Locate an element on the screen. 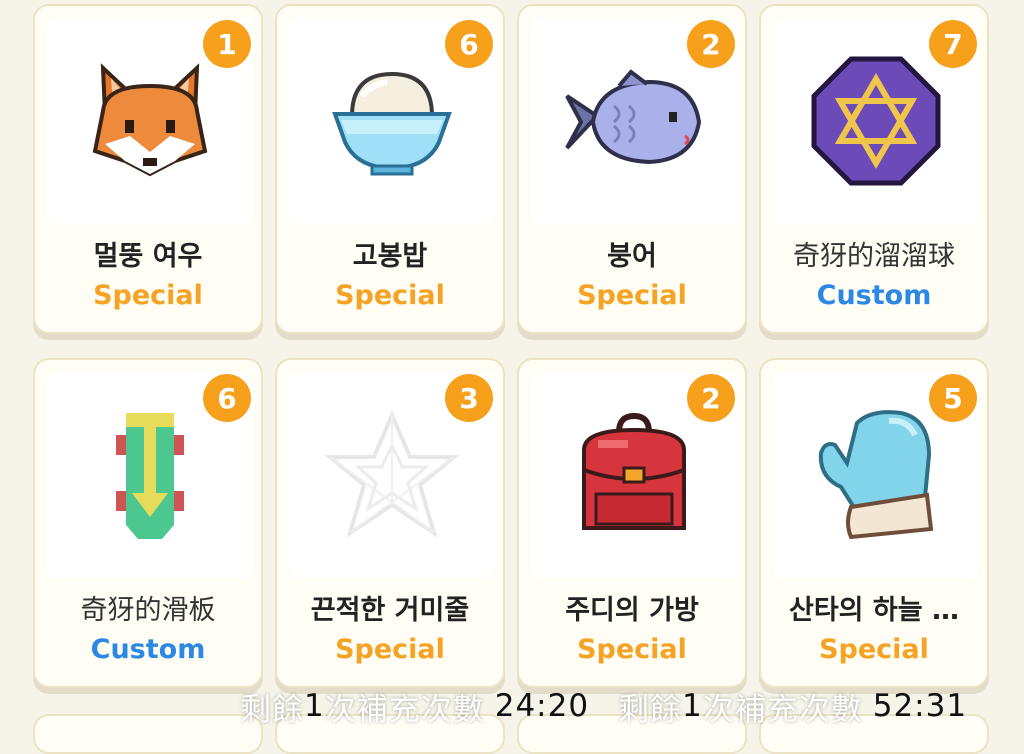  refill-time: 24:20 is located at coordinates (542, 706).